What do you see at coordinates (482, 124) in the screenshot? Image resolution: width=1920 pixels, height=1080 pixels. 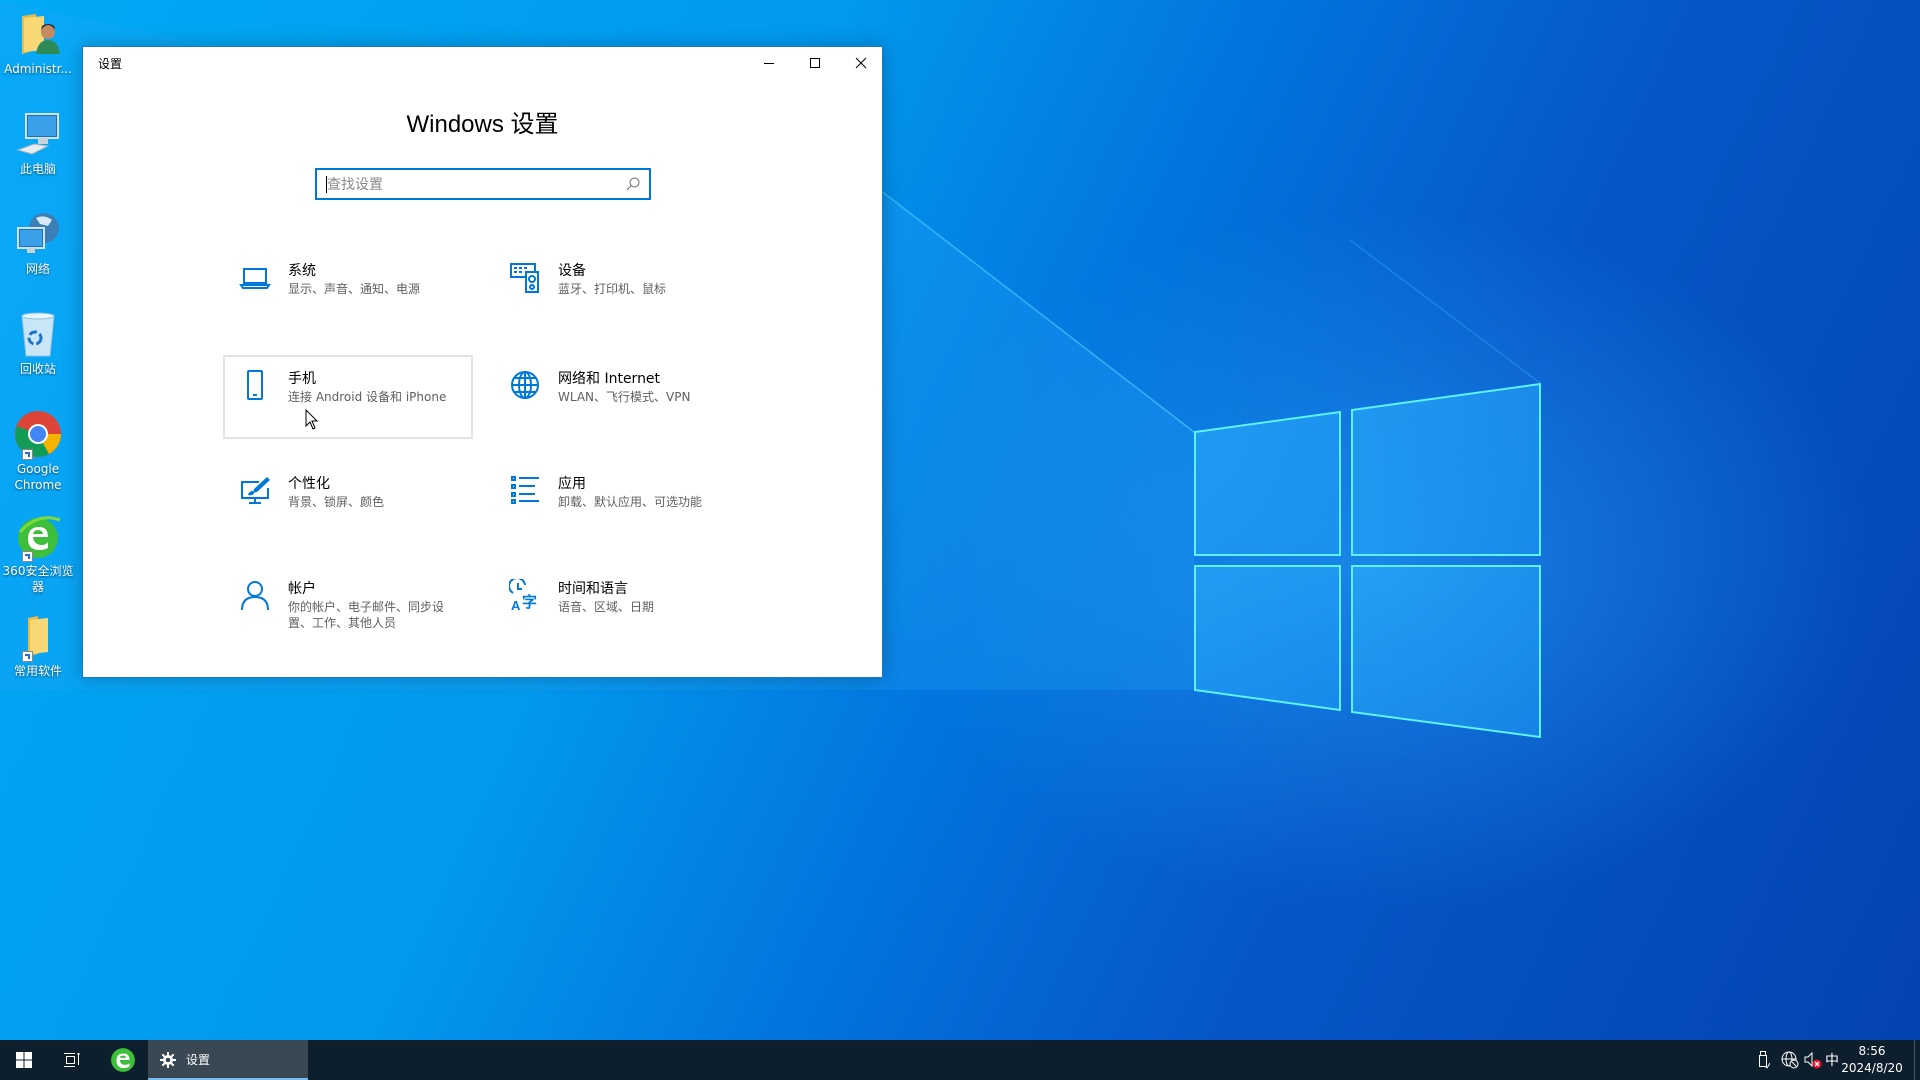 I see `page-title: Windows 设置` at bounding box center [482, 124].